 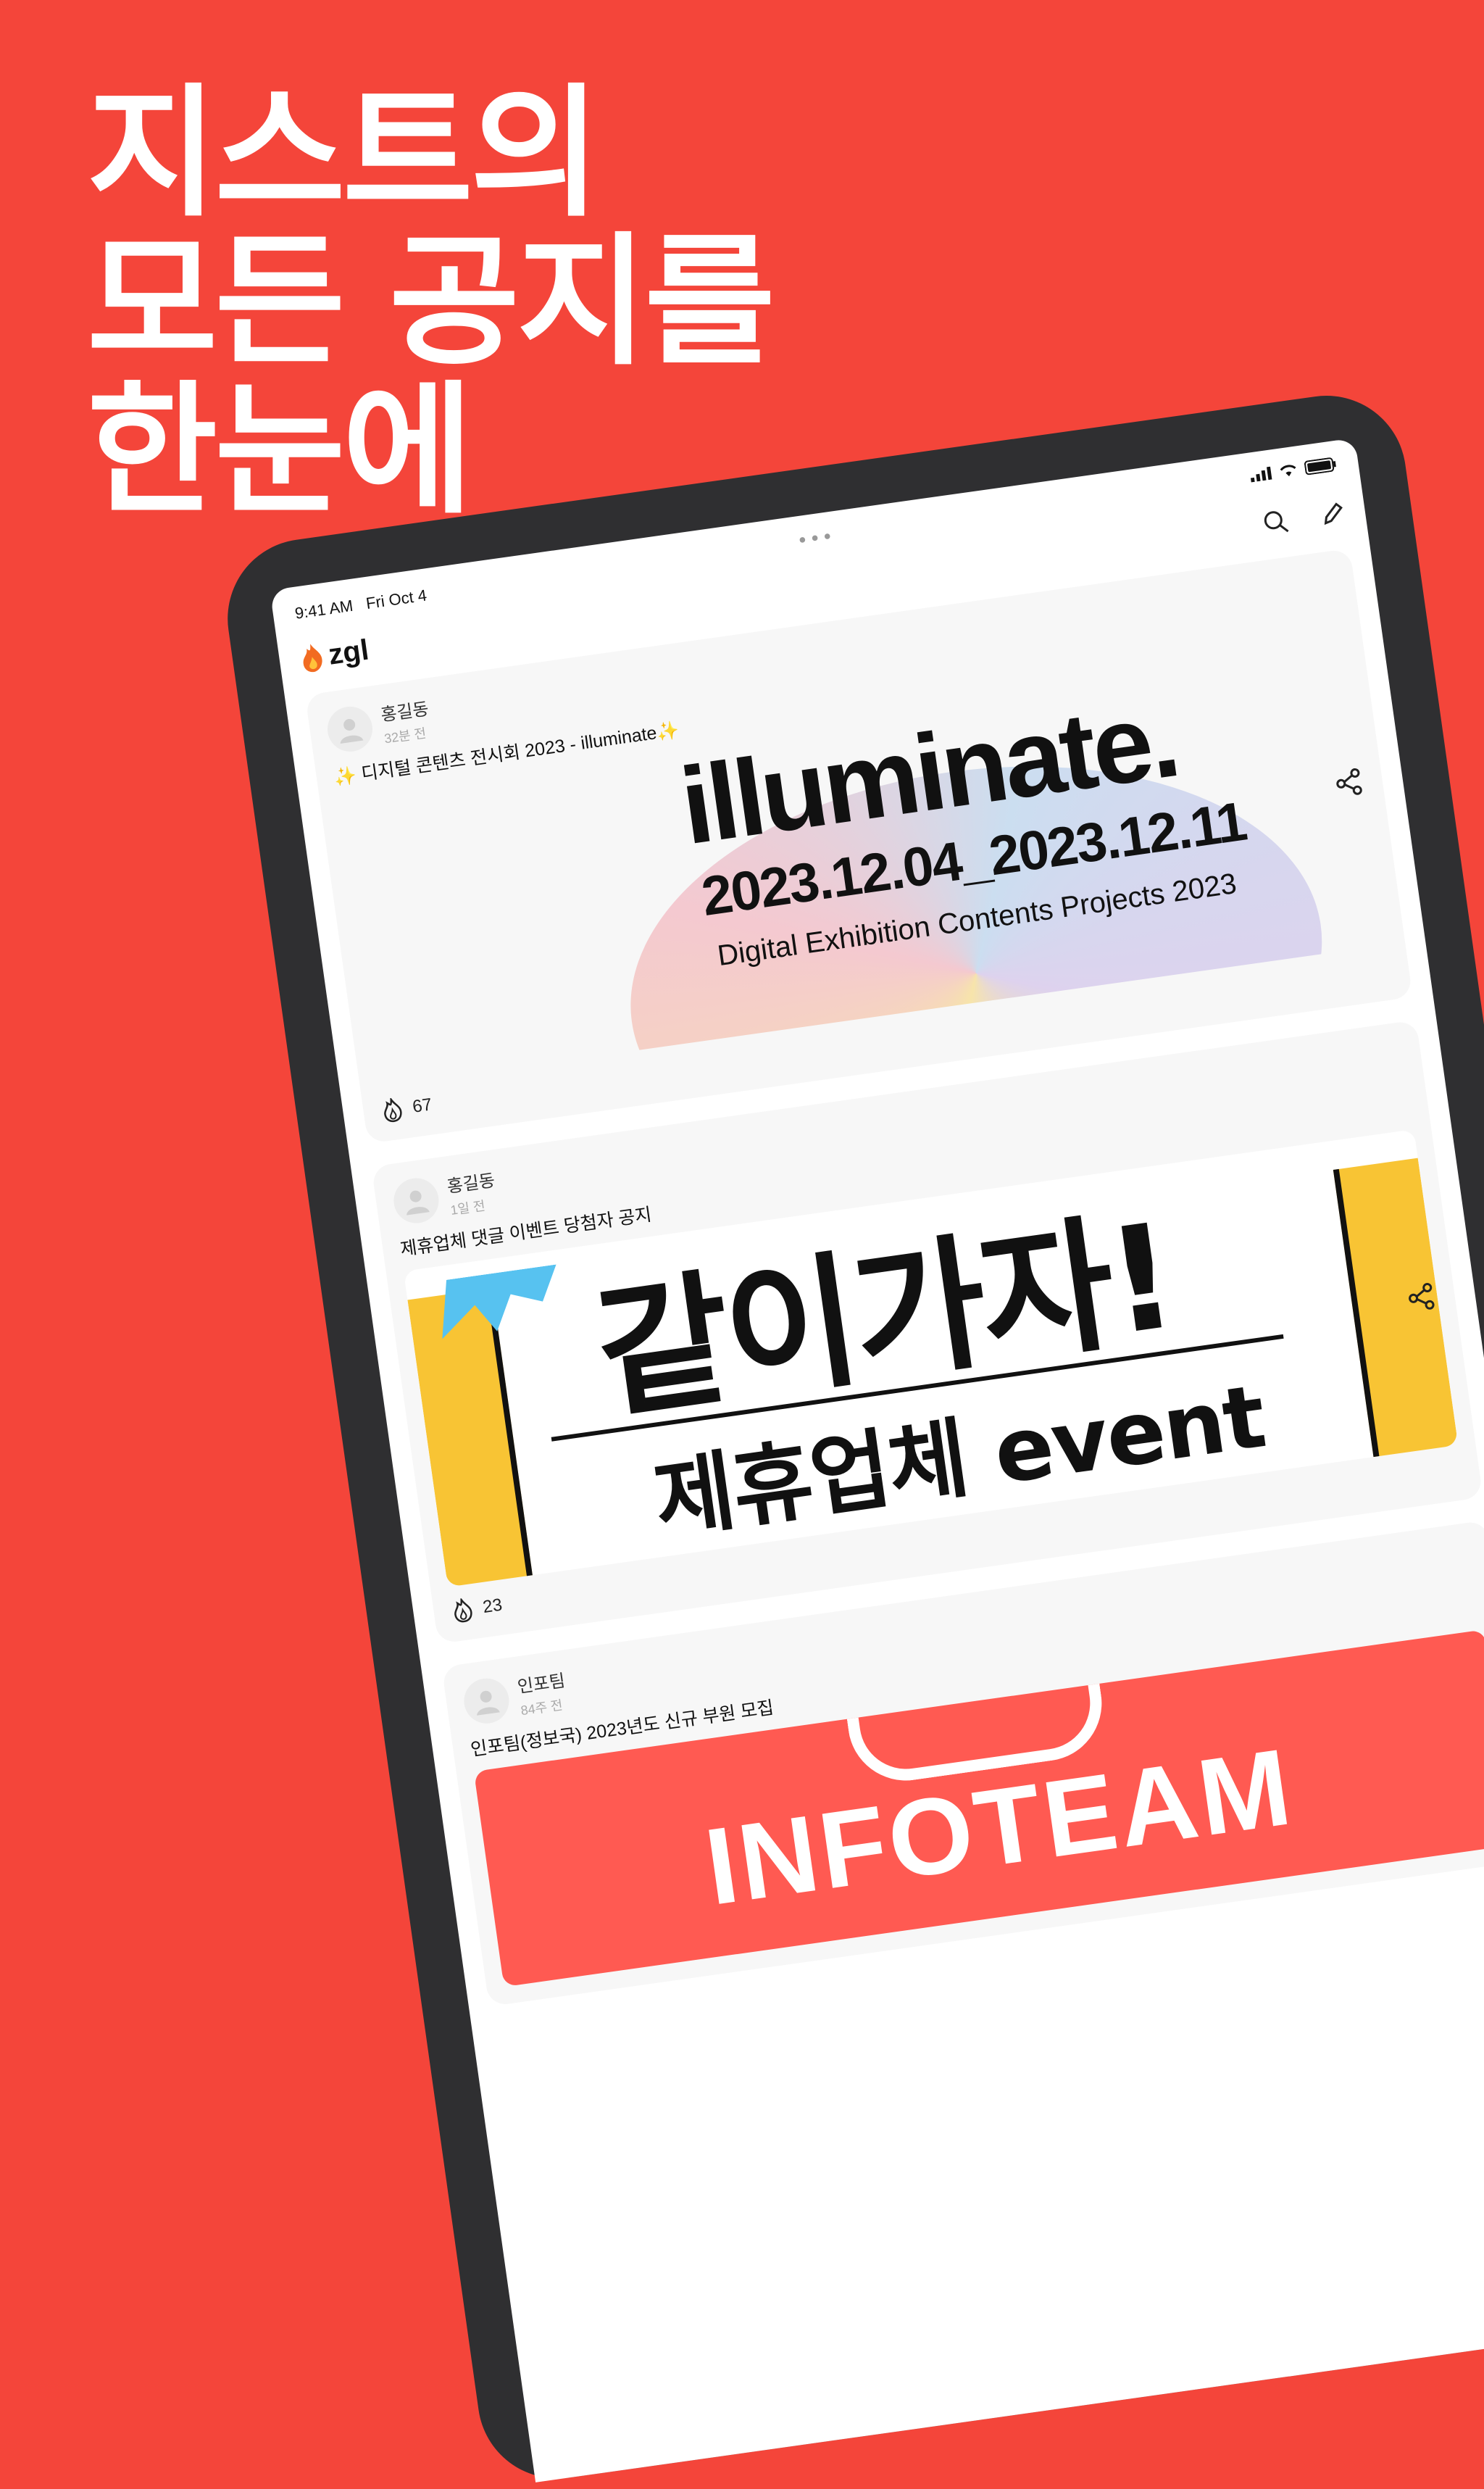 What do you see at coordinates (1304, 518) in the screenshot?
I see `app-bar-actions` at bounding box center [1304, 518].